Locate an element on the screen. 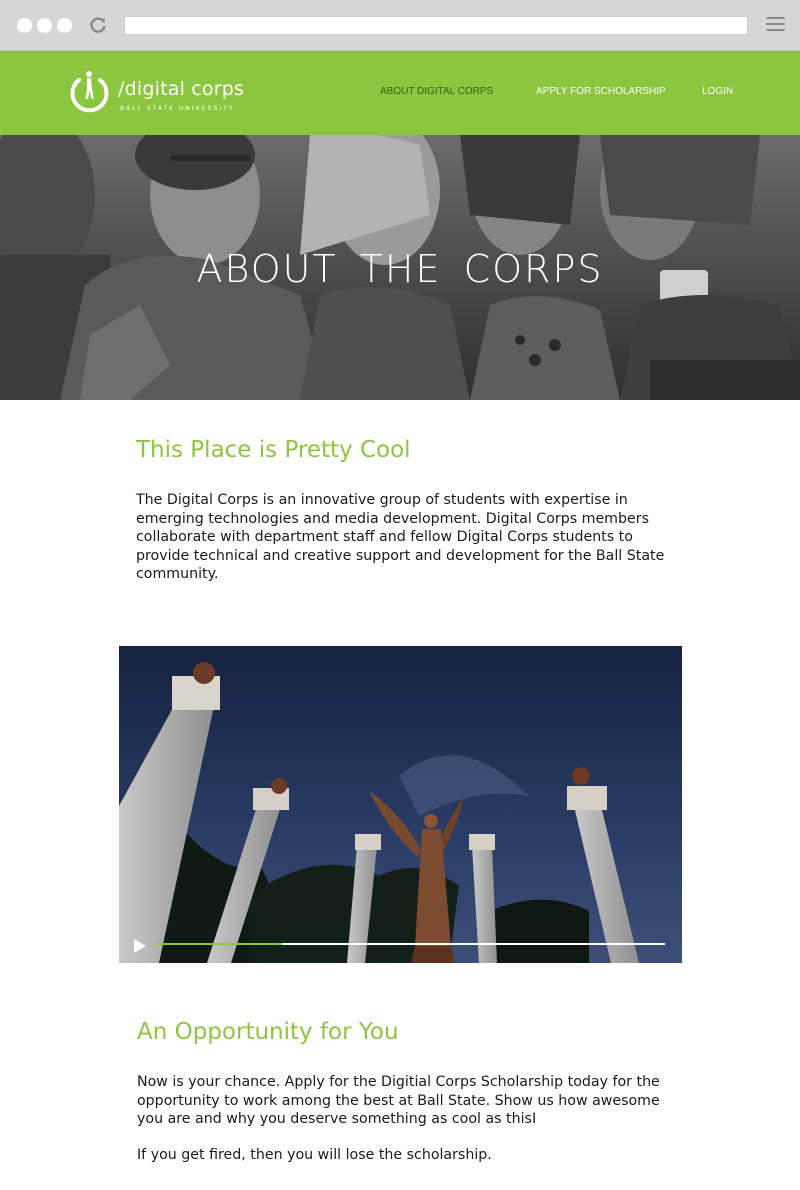 The image size is (800, 1190). reload-icon is located at coordinates (98, 25).